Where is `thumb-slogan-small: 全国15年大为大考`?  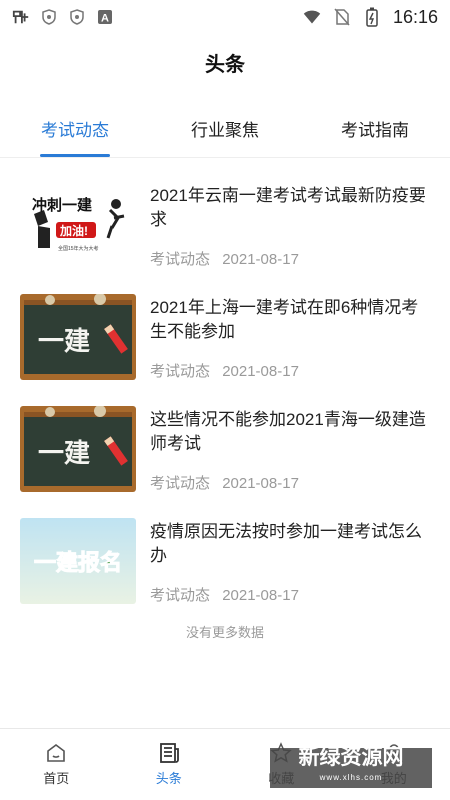
thumb-slogan-small: 全国15年大为大考 is located at coordinates (78, 248).